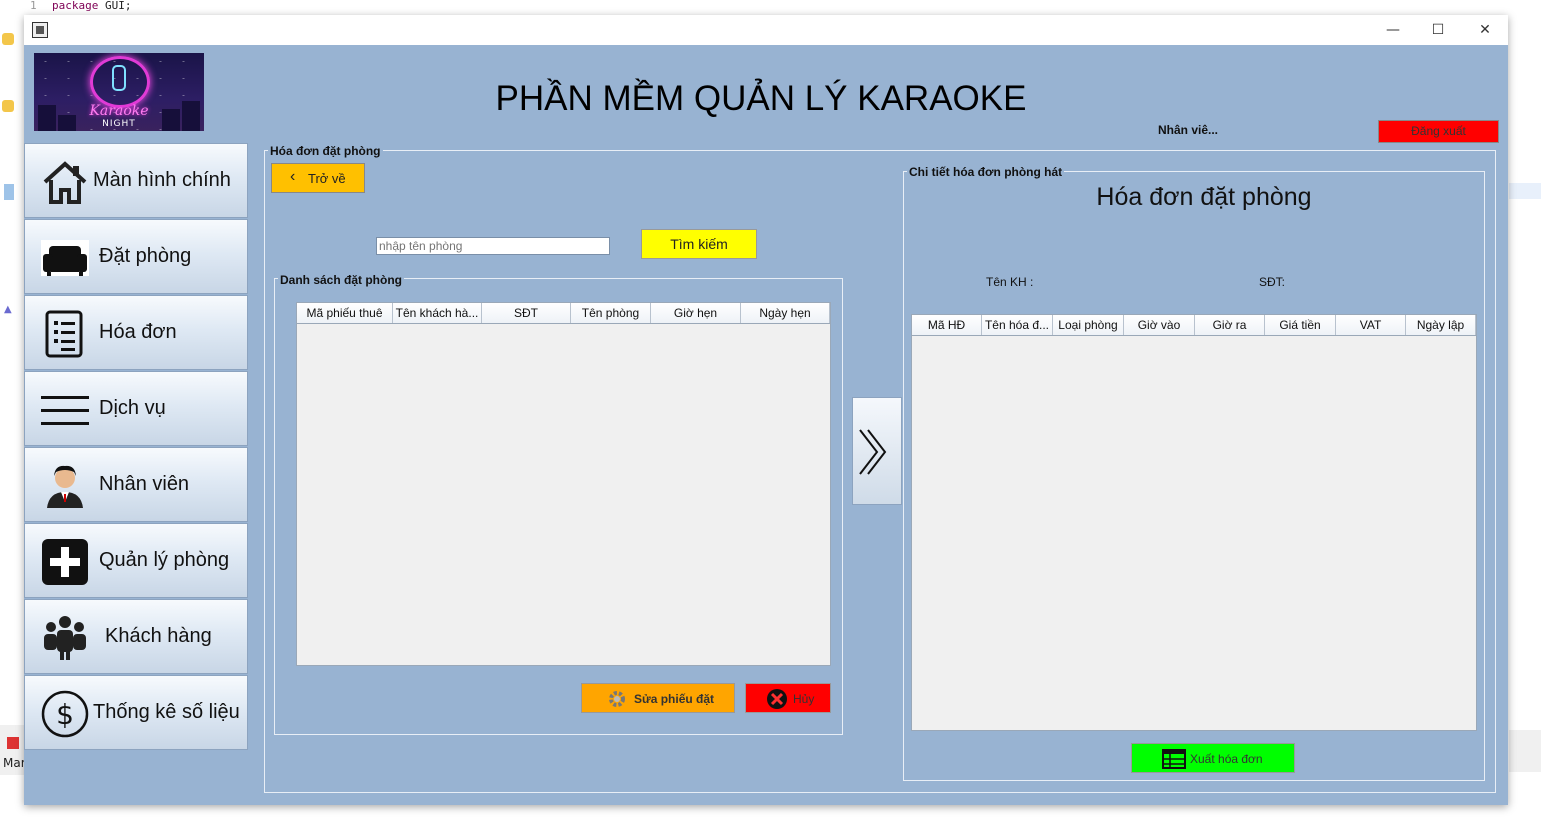  What do you see at coordinates (788, 698) in the screenshot?
I see `cancel-booking-button: Hủy` at bounding box center [788, 698].